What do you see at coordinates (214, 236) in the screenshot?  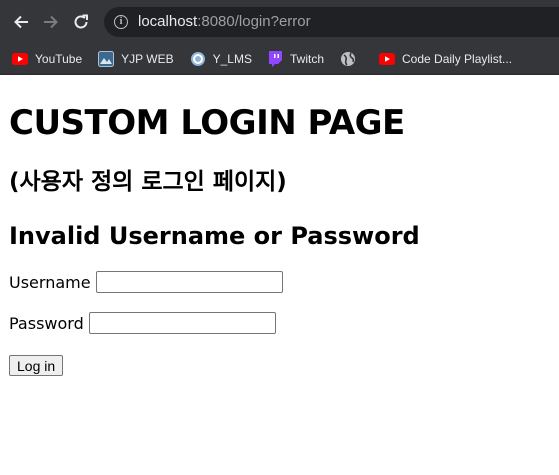 I see `error-message: Invalid Username or Password` at bounding box center [214, 236].